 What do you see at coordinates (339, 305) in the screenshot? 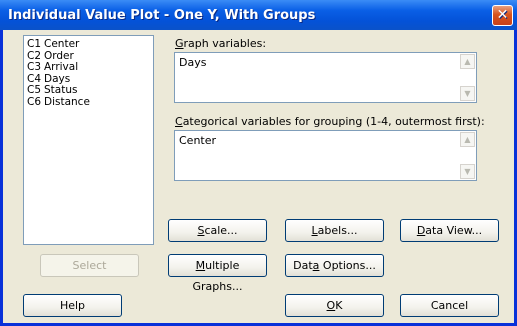
I see `button-label: K` at bounding box center [339, 305].